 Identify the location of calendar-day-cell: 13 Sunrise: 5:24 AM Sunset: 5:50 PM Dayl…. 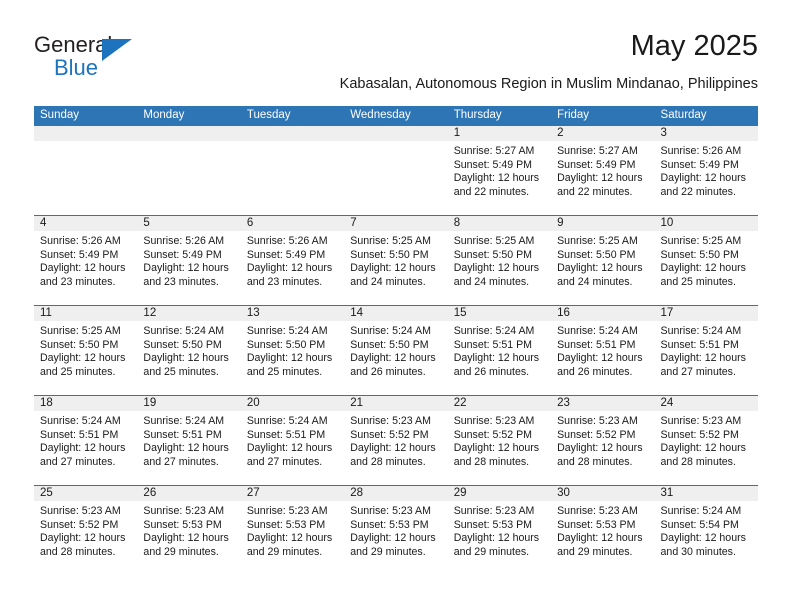
(292, 350).